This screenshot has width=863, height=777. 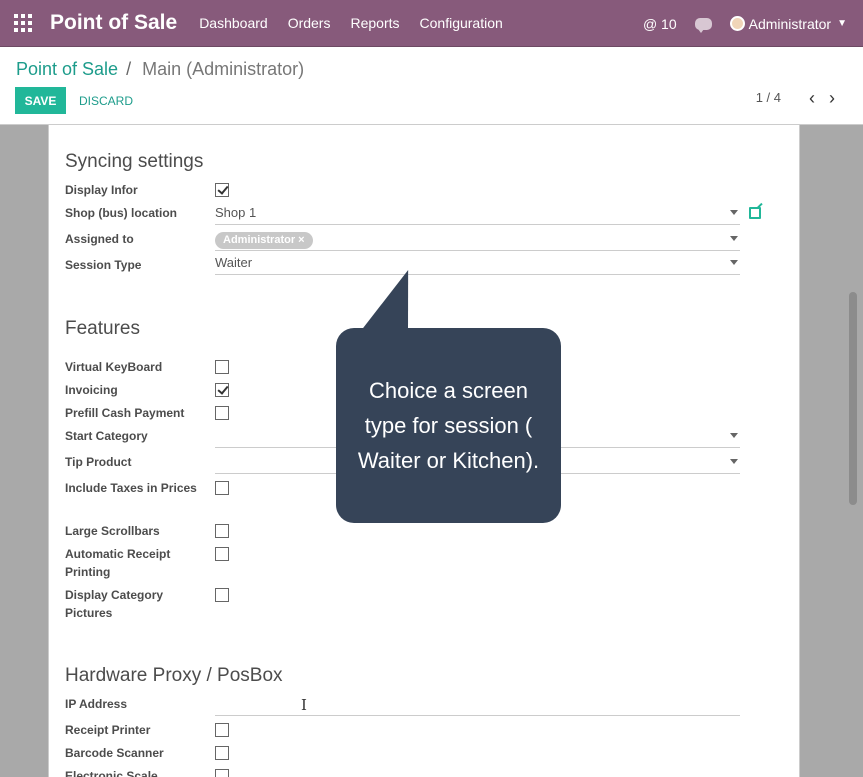 I want to click on prefill-cash-checkbox, so click(x=222, y=413).